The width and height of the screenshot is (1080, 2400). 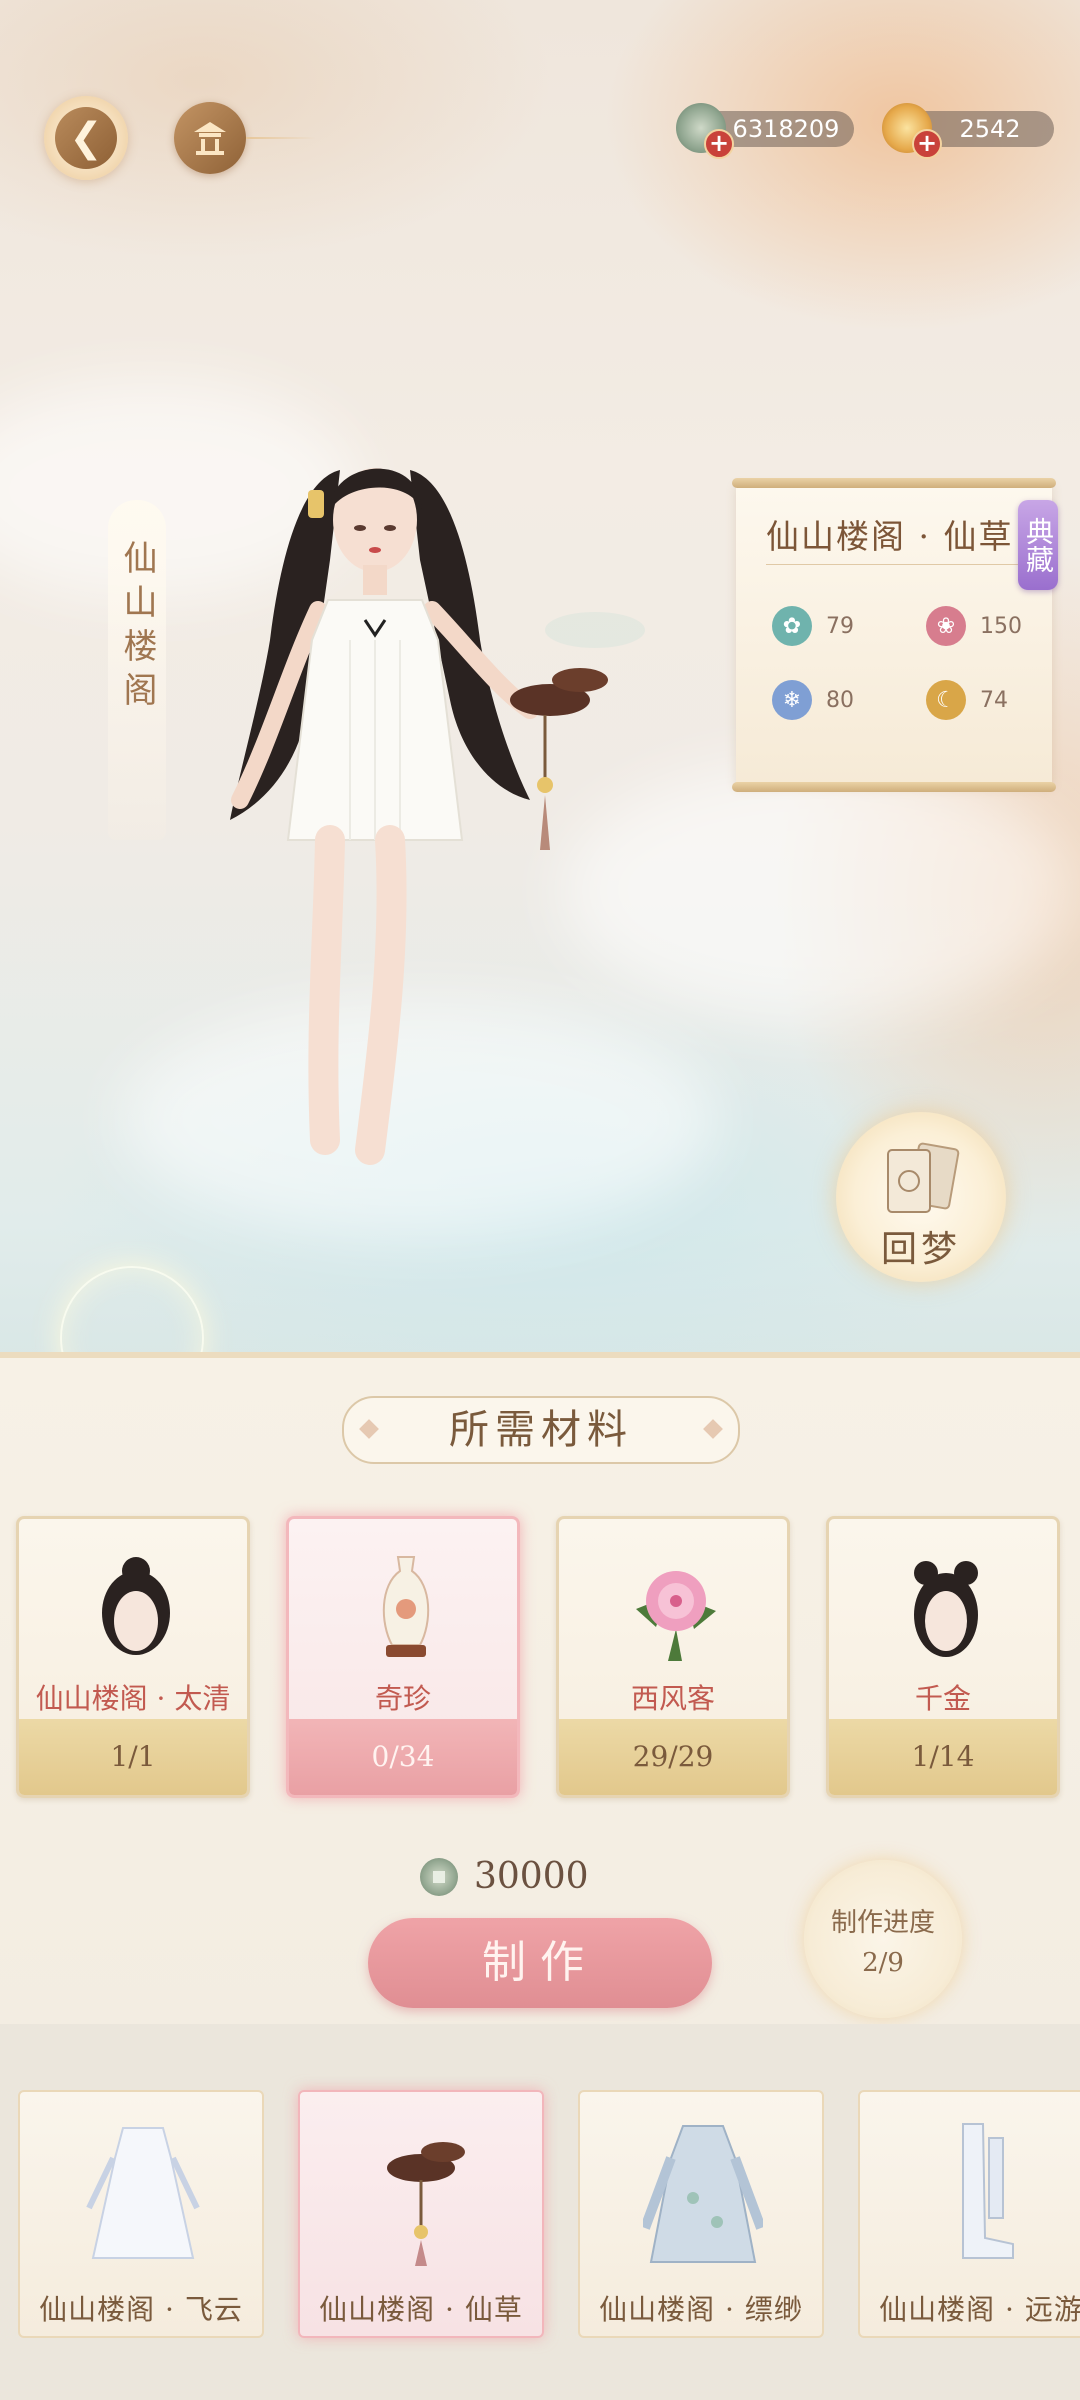 I want to click on materials-title: 所需材料, so click(x=541, y=1430).